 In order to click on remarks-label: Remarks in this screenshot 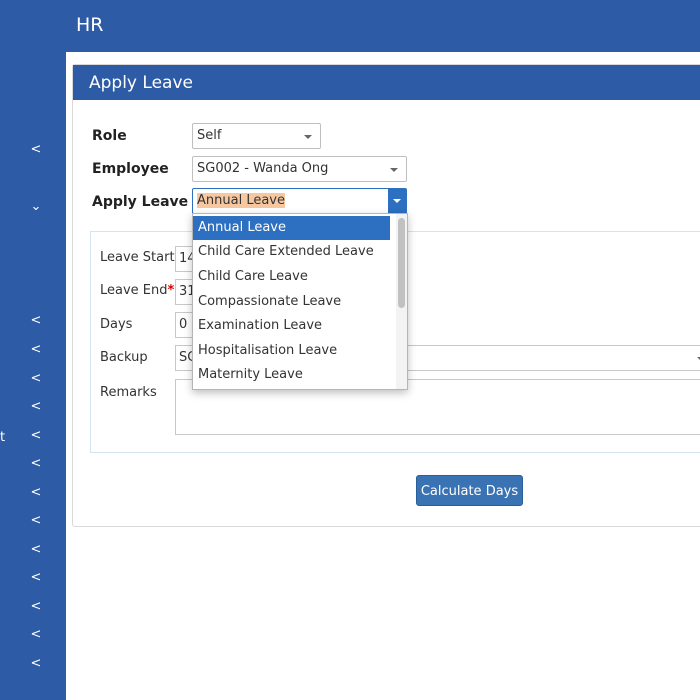, I will do `click(128, 392)`.